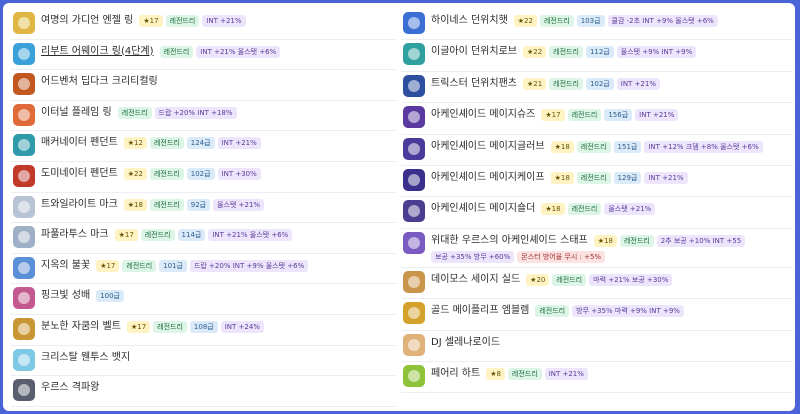  I want to click on equipment-item: DJ 셀레나로이드, so click(597, 346).